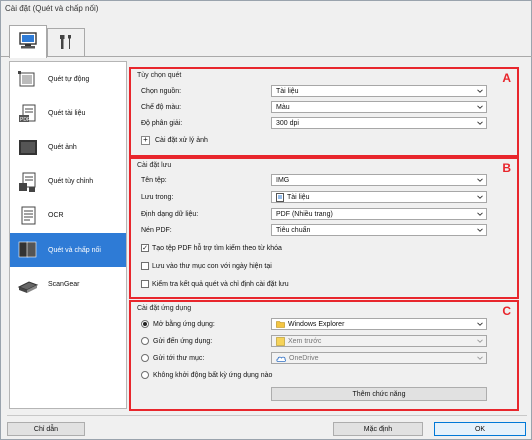  I want to click on resolution-row: Độ phân giải:, so click(161, 123).